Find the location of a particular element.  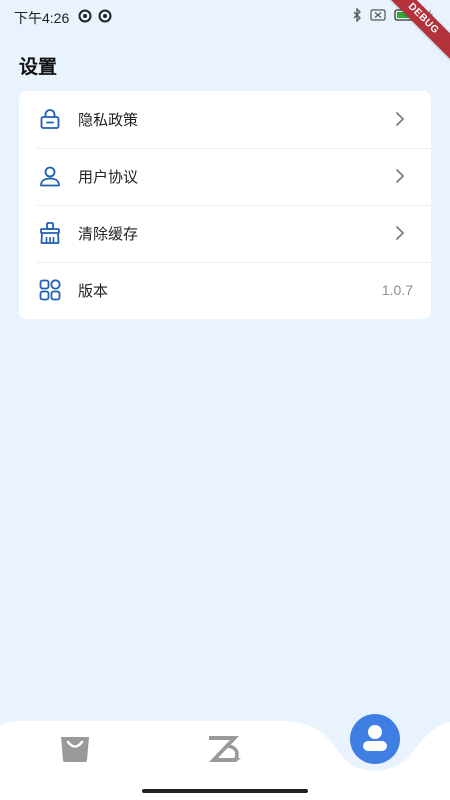

shopping-bag-icon is located at coordinates (75, 749).